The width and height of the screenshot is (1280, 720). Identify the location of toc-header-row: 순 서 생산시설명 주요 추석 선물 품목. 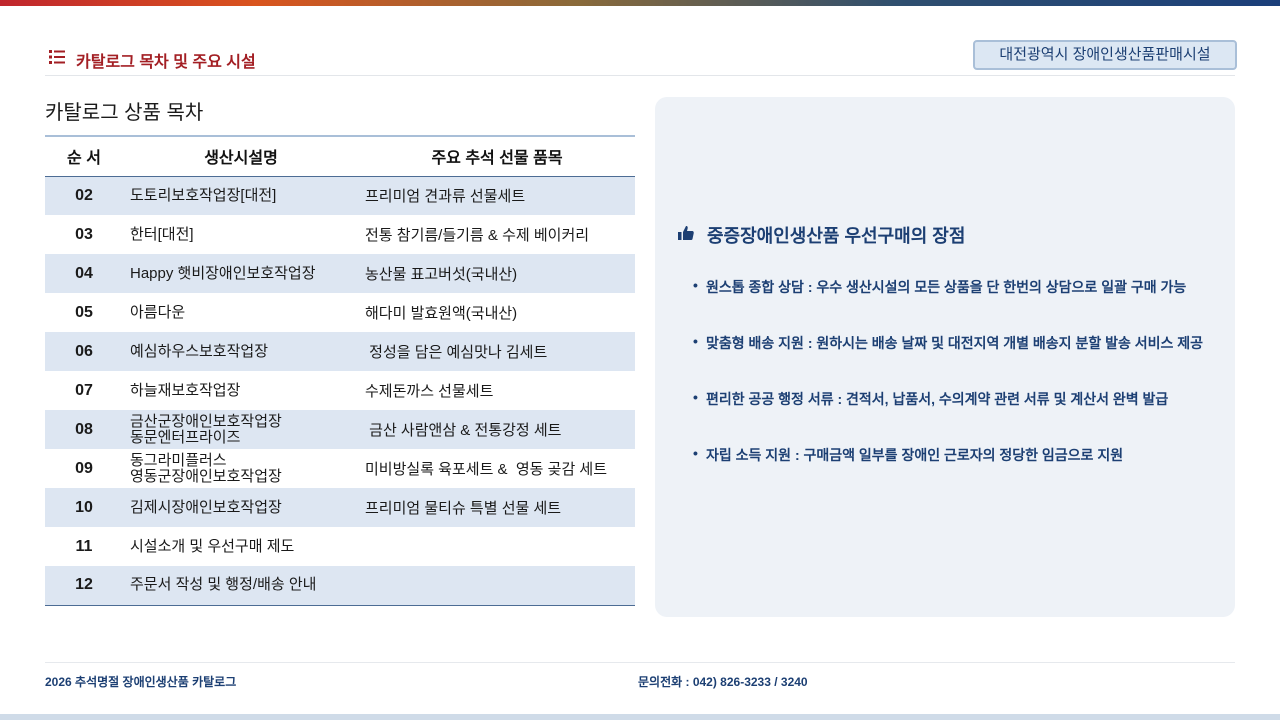
(340, 156).